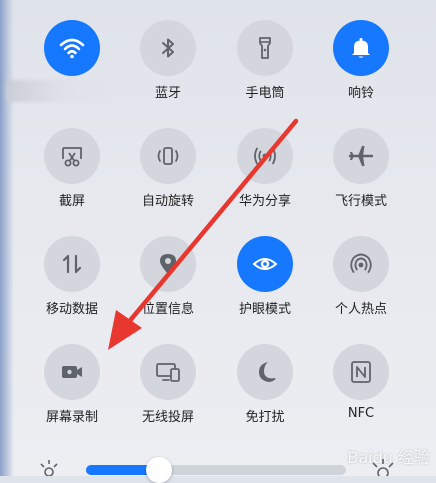  Describe the element at coordinates (265, 417) in the screenshot. I see `tile-label: 免打扰` at that location.